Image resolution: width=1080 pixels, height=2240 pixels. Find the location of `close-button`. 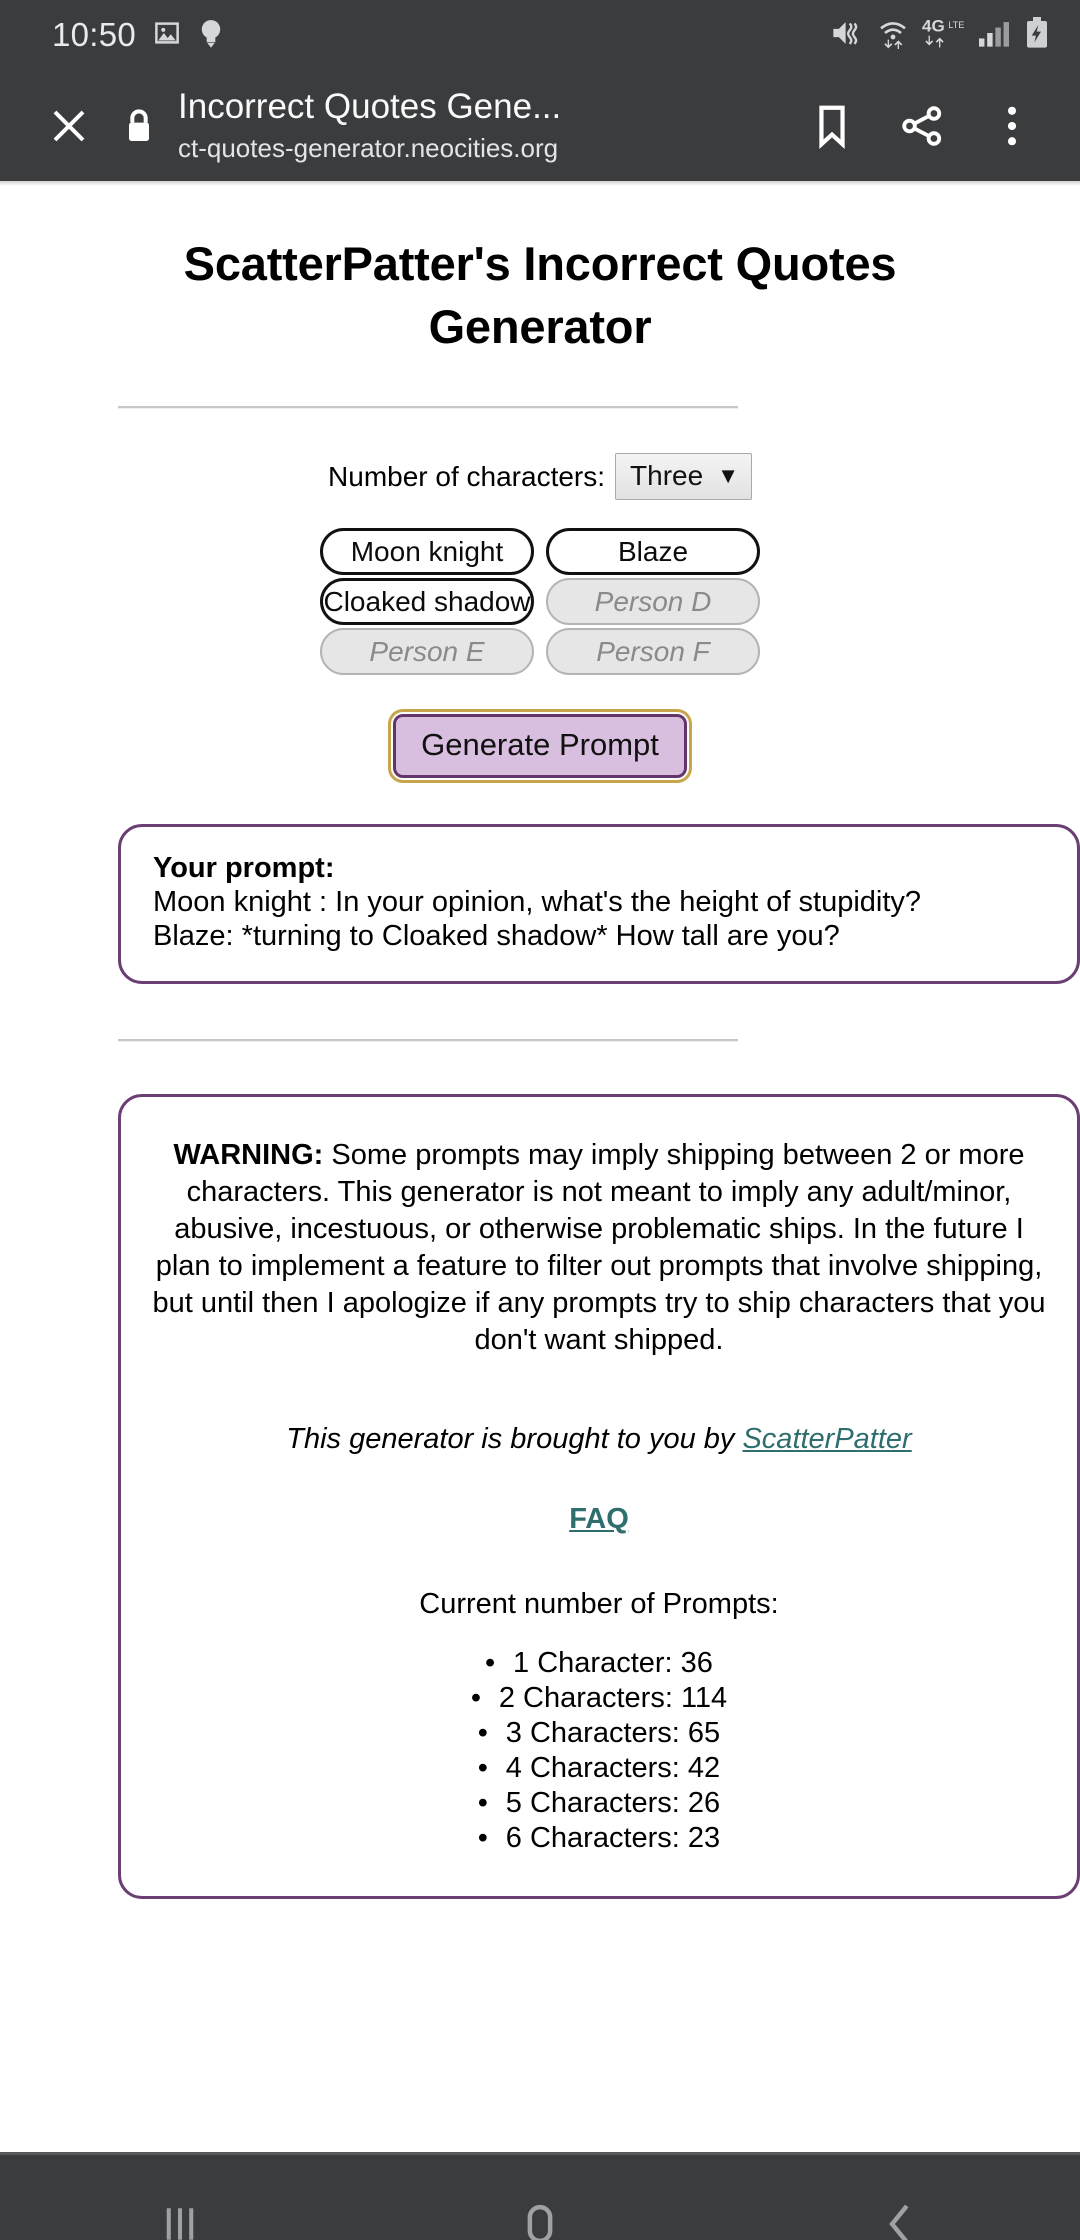

close-button is located at coordinates (69, 126).